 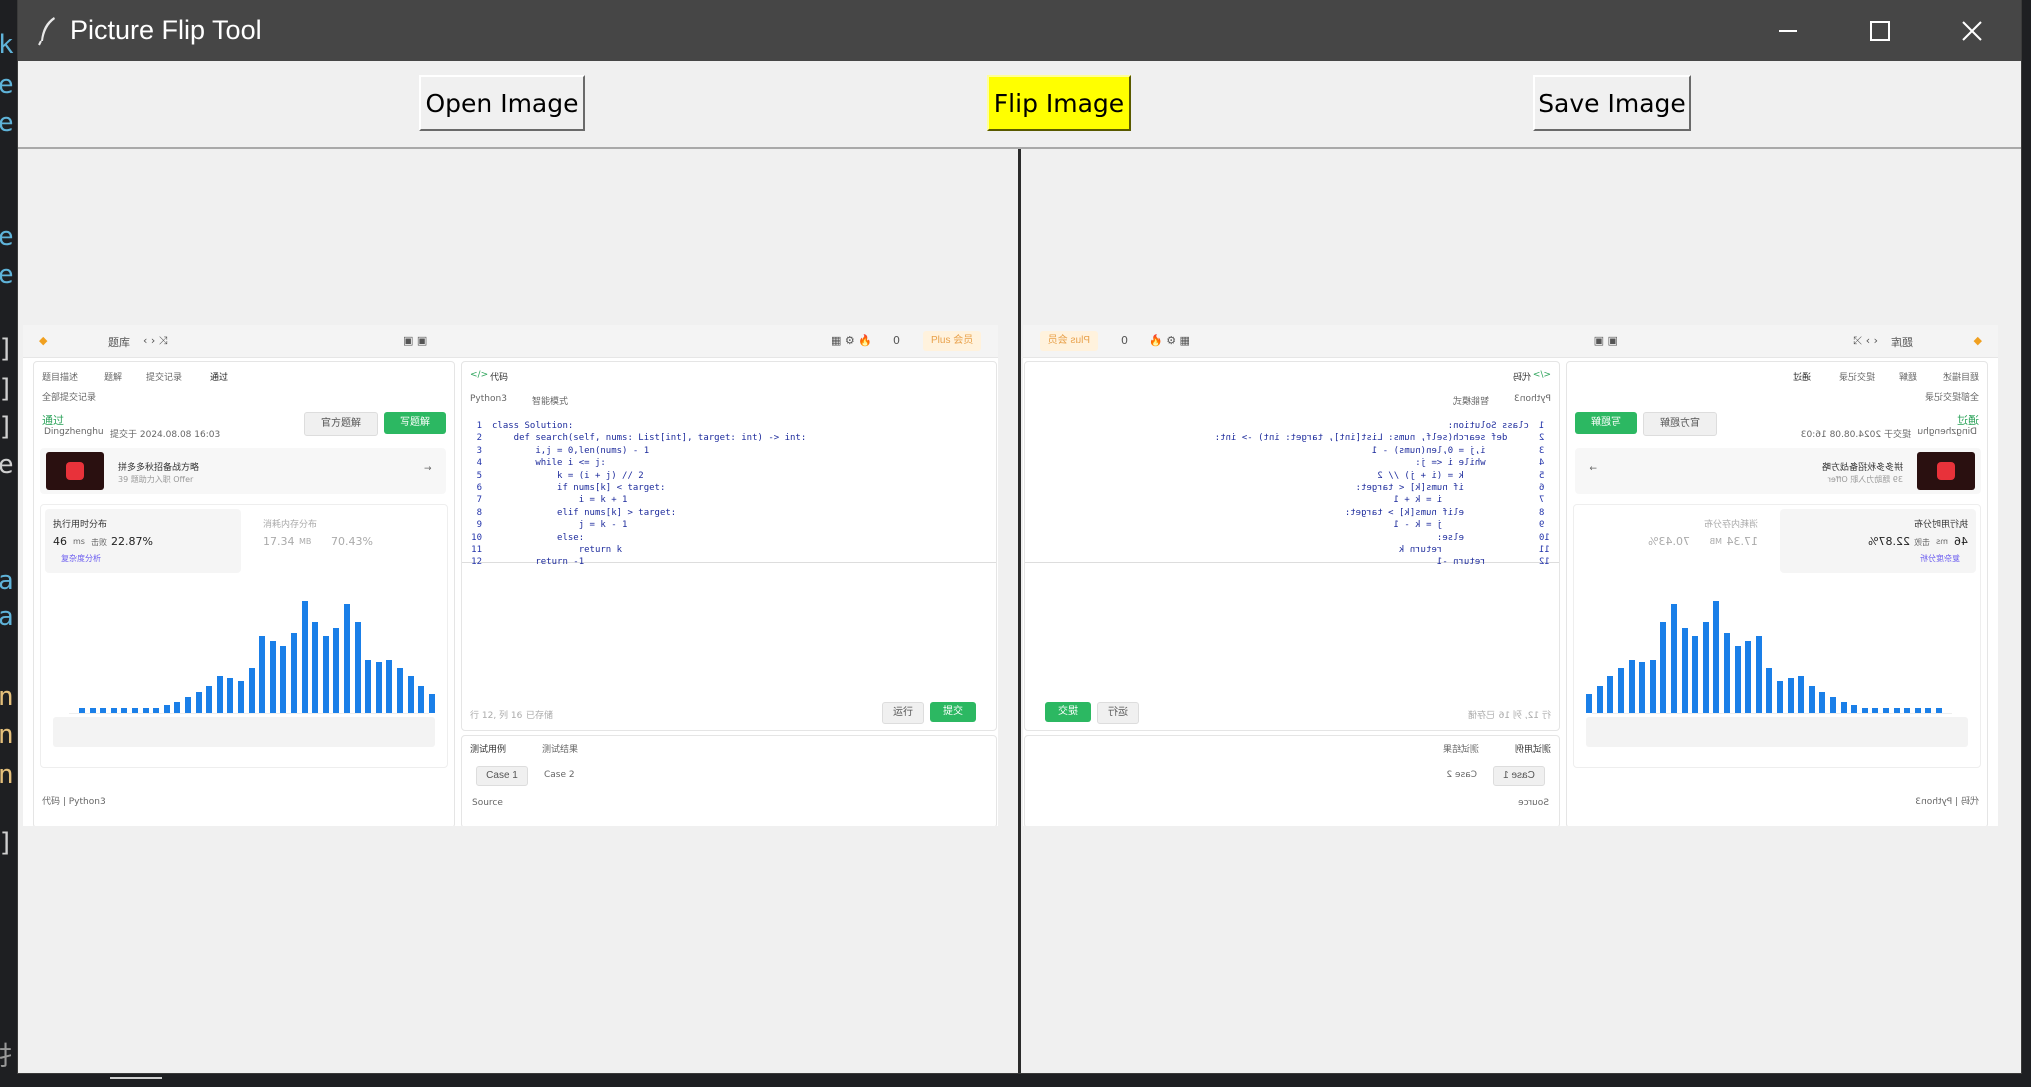 I want to click on flipped-runtime-unit: ms, so click(x=1942, y=541).